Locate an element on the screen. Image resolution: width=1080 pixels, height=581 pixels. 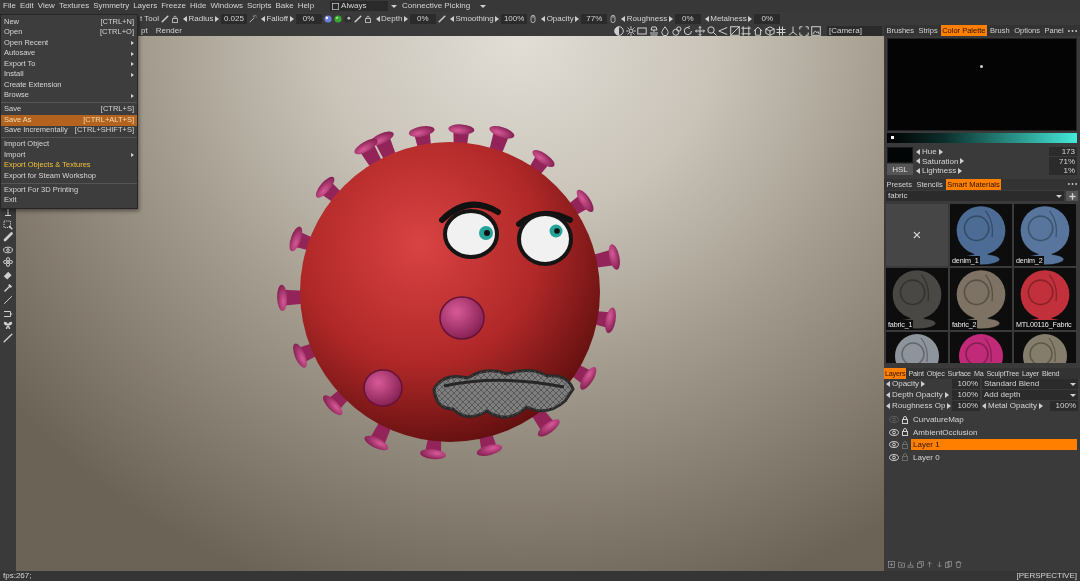
value-field: 0.025 is located at coordinates (233, 18).